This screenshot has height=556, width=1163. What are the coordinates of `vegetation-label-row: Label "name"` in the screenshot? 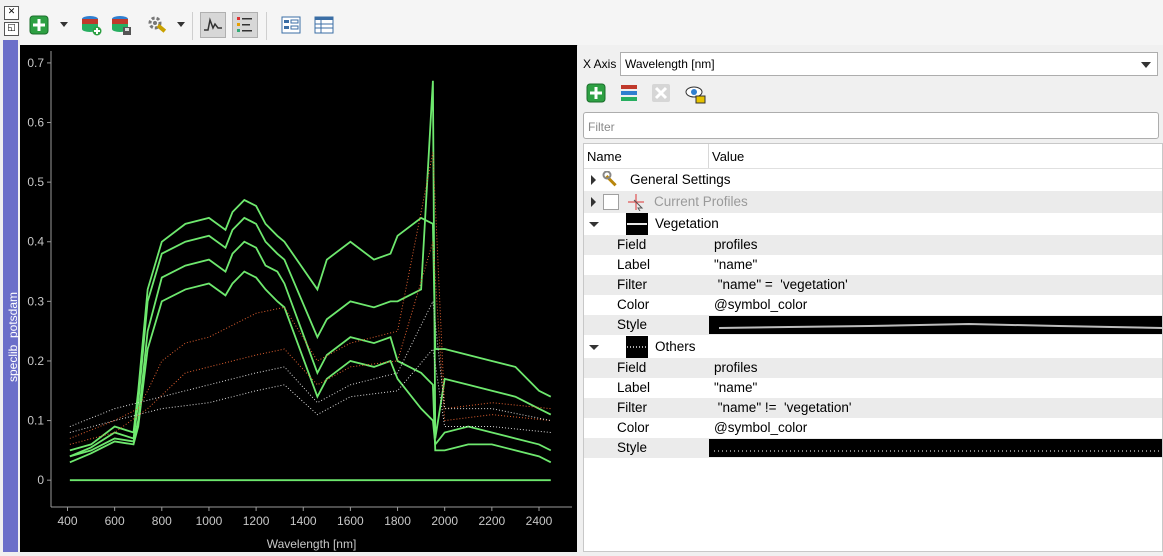 It's located at (873, 265).